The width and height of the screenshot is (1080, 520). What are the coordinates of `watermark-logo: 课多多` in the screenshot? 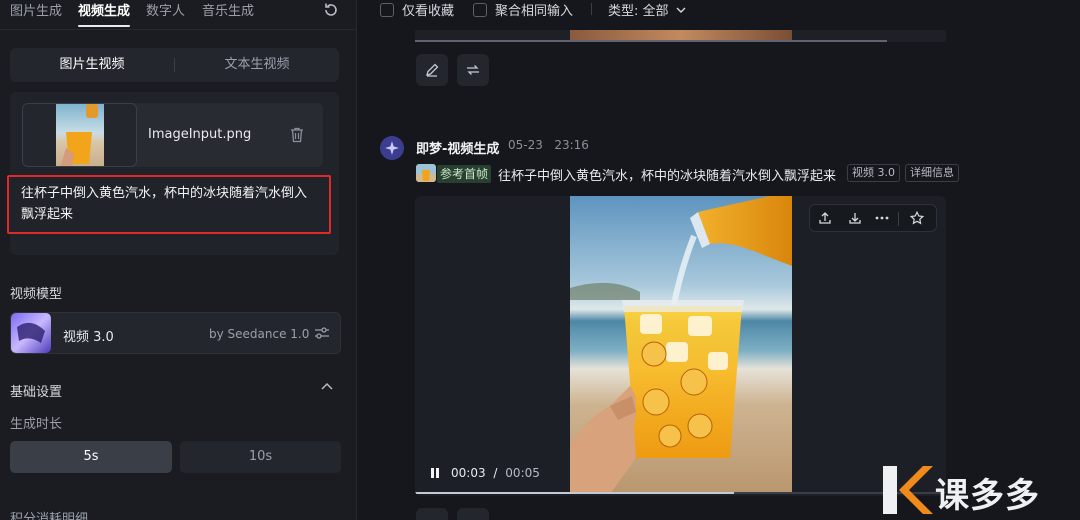 It's located at (978, 491).